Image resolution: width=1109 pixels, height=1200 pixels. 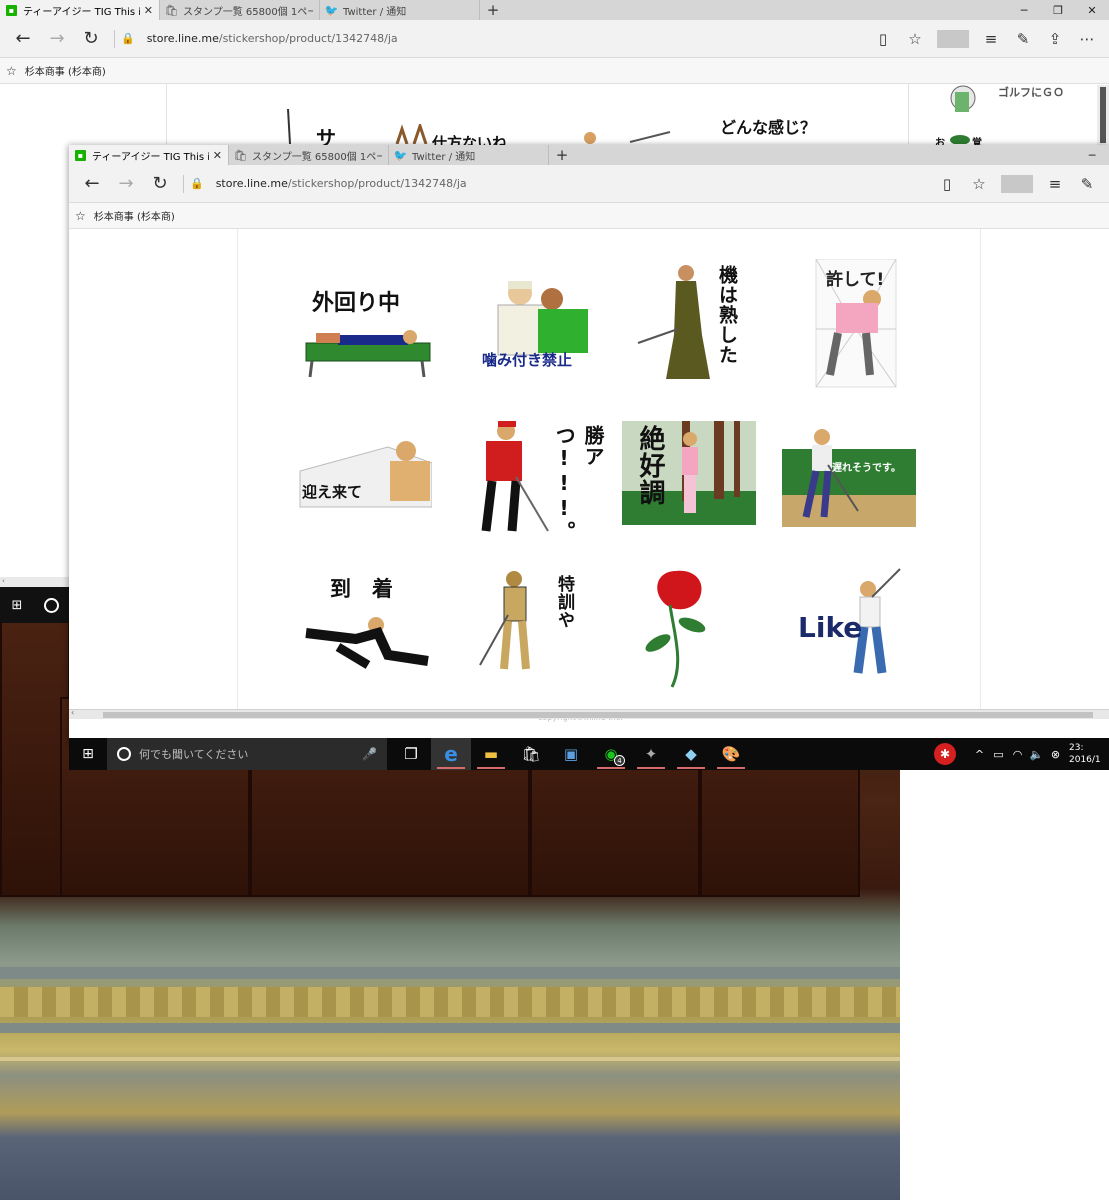 What do you see at coordinates (332, 492) in the screenshot?
I see `sticker-caption: 迎え来て` at bounding box center [332, 492].